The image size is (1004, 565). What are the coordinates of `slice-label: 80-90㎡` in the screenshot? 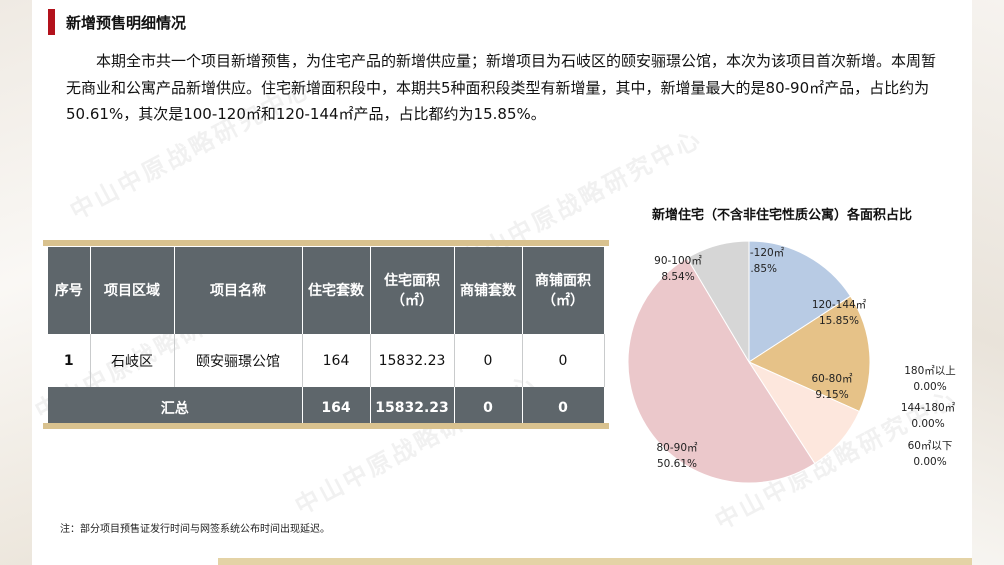 It's located at (677, 448).